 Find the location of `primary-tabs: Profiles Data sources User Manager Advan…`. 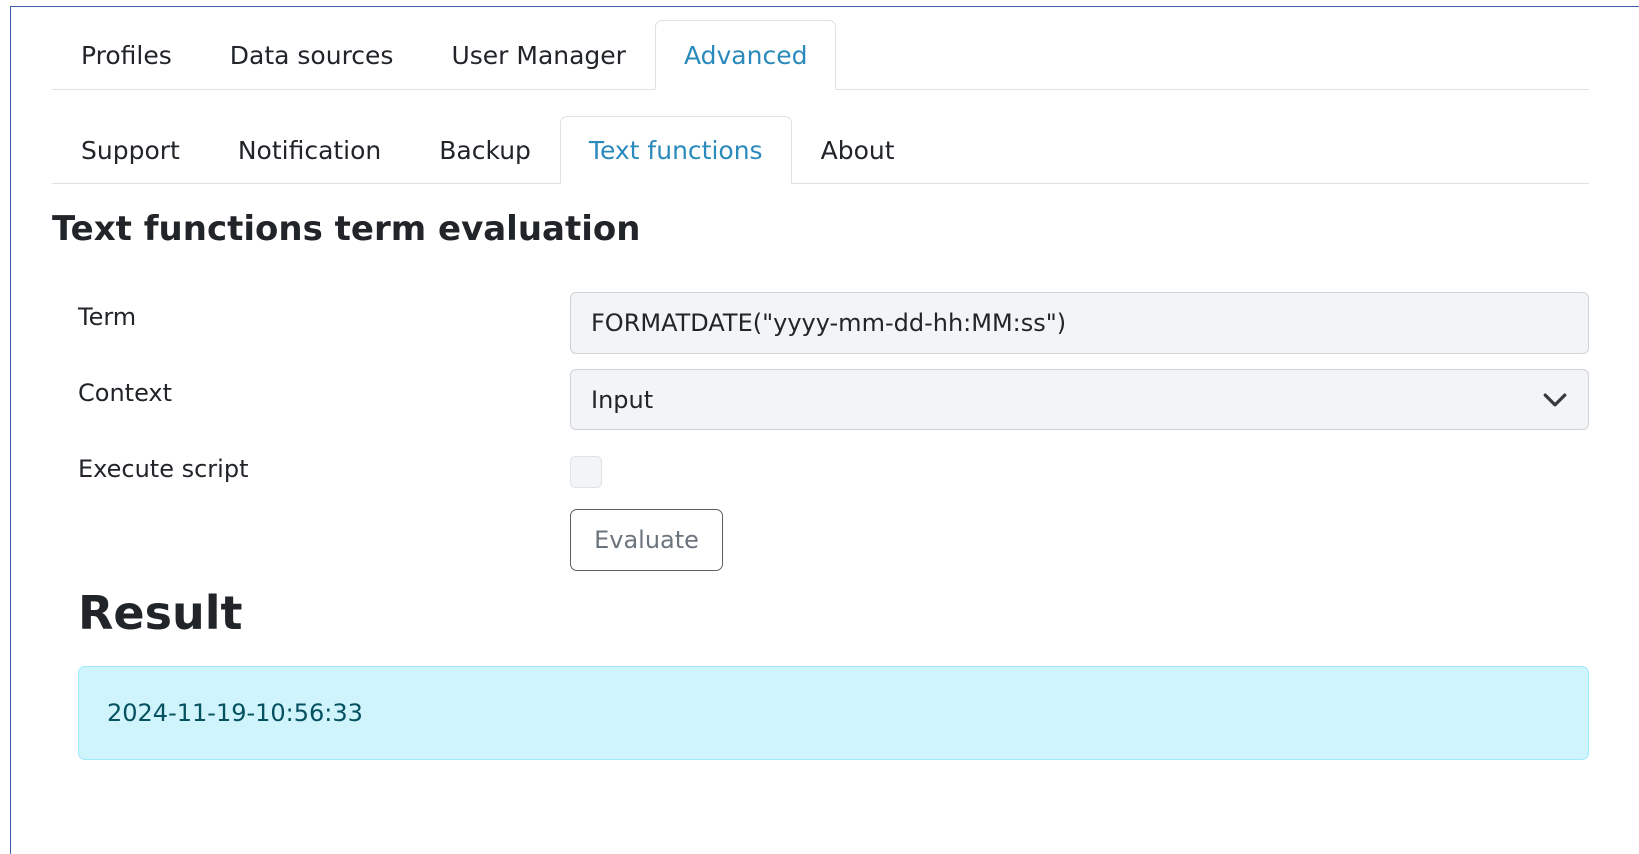

primary-tabs: Profiles Data sources User Manager Advan… is located at coordinates (820, 55).